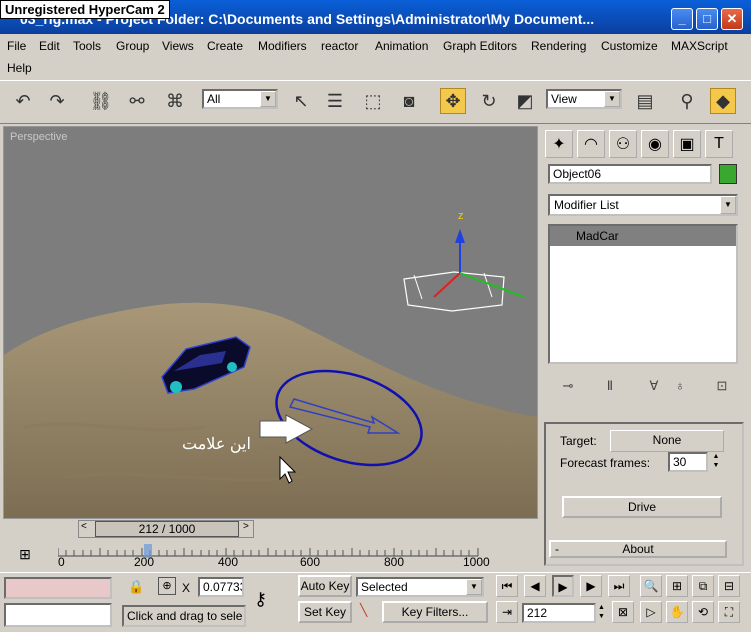  I want to click on menu-group: Group, so click(132, 46).